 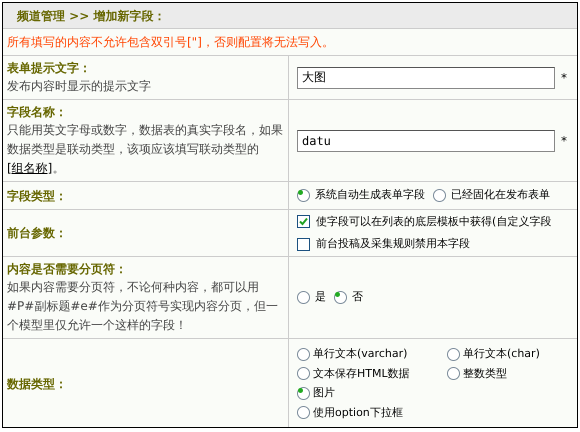 What do you see at coordinates (49, 68) in the screenshot?
I see `field-label: 表单提示文字：` at bounding box center [49, 68].